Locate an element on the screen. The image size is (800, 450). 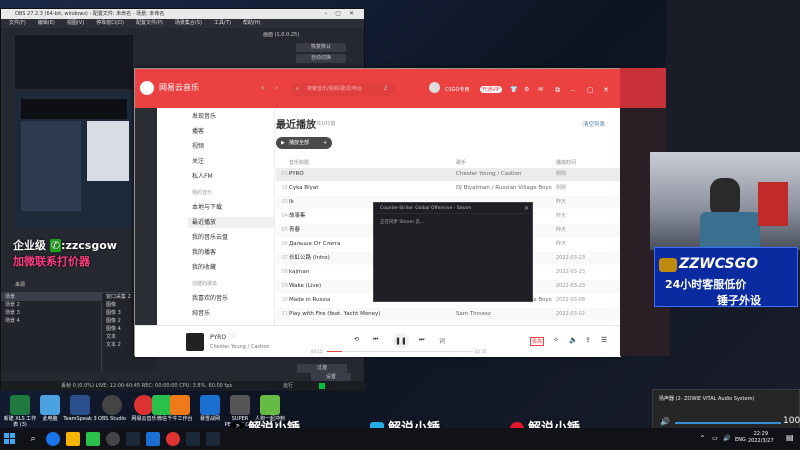
forward-icon: › is located at coordinates (276, 87).